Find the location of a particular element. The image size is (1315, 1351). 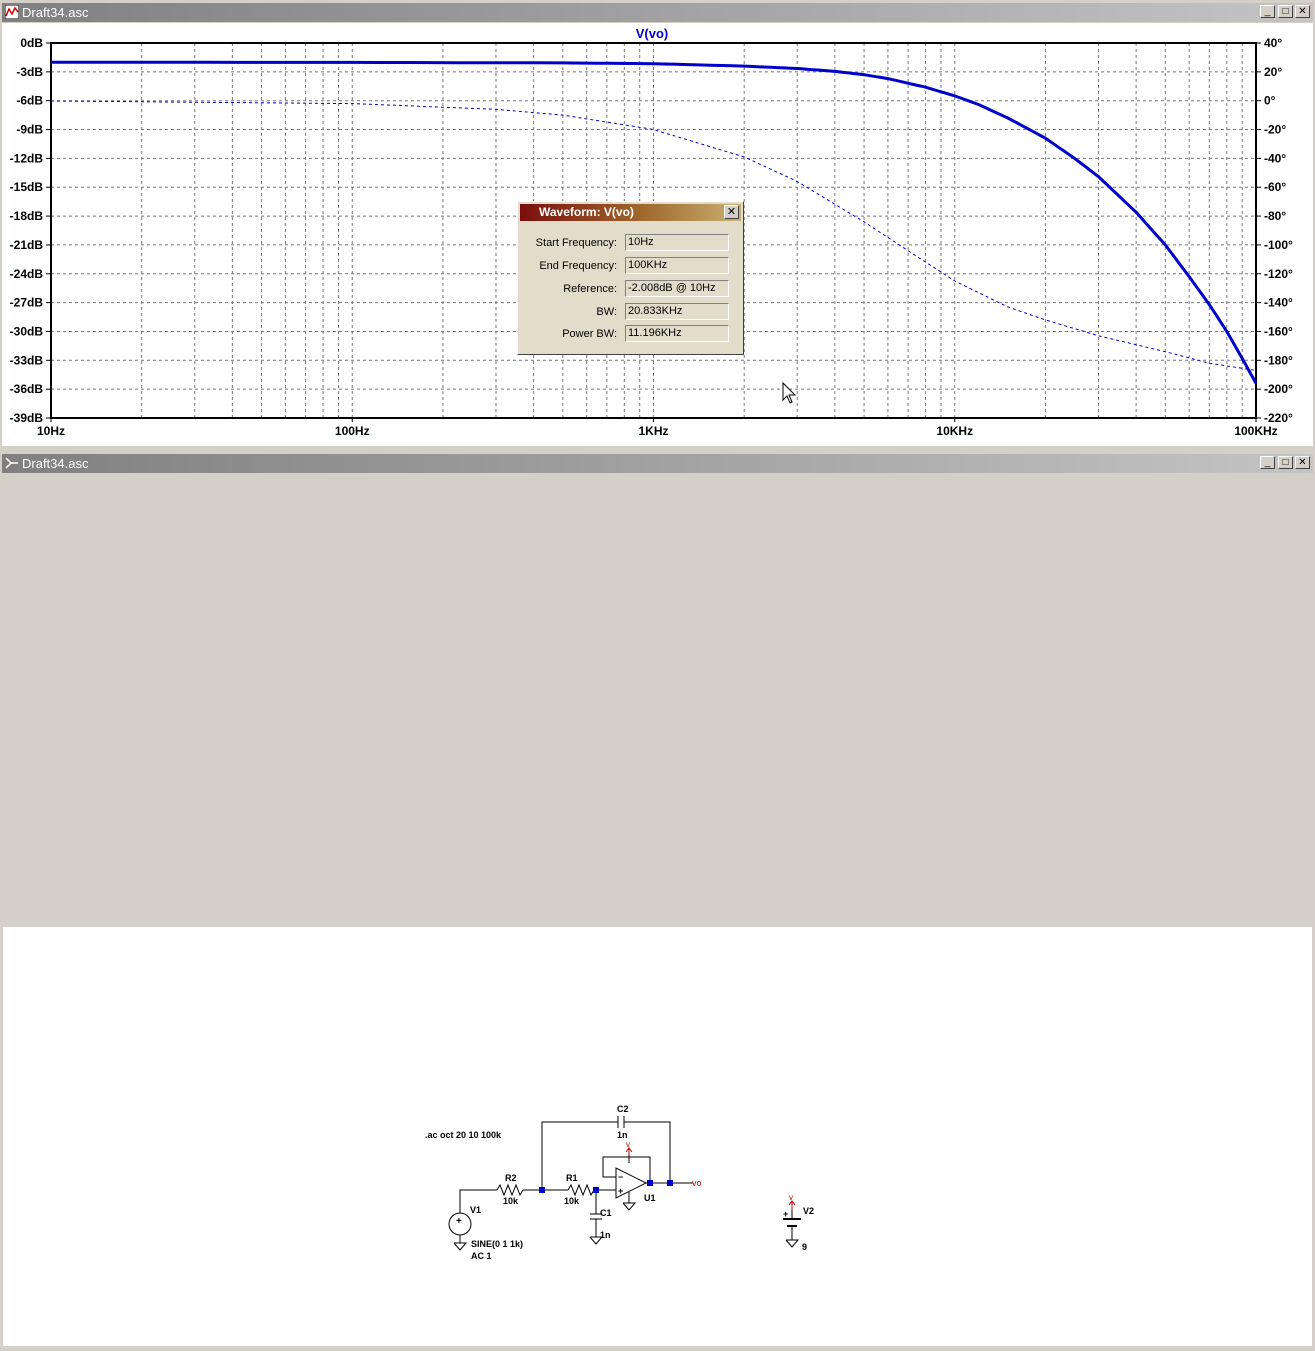

y-left-tick-label: -36dB is located at coordinates (27, 389).